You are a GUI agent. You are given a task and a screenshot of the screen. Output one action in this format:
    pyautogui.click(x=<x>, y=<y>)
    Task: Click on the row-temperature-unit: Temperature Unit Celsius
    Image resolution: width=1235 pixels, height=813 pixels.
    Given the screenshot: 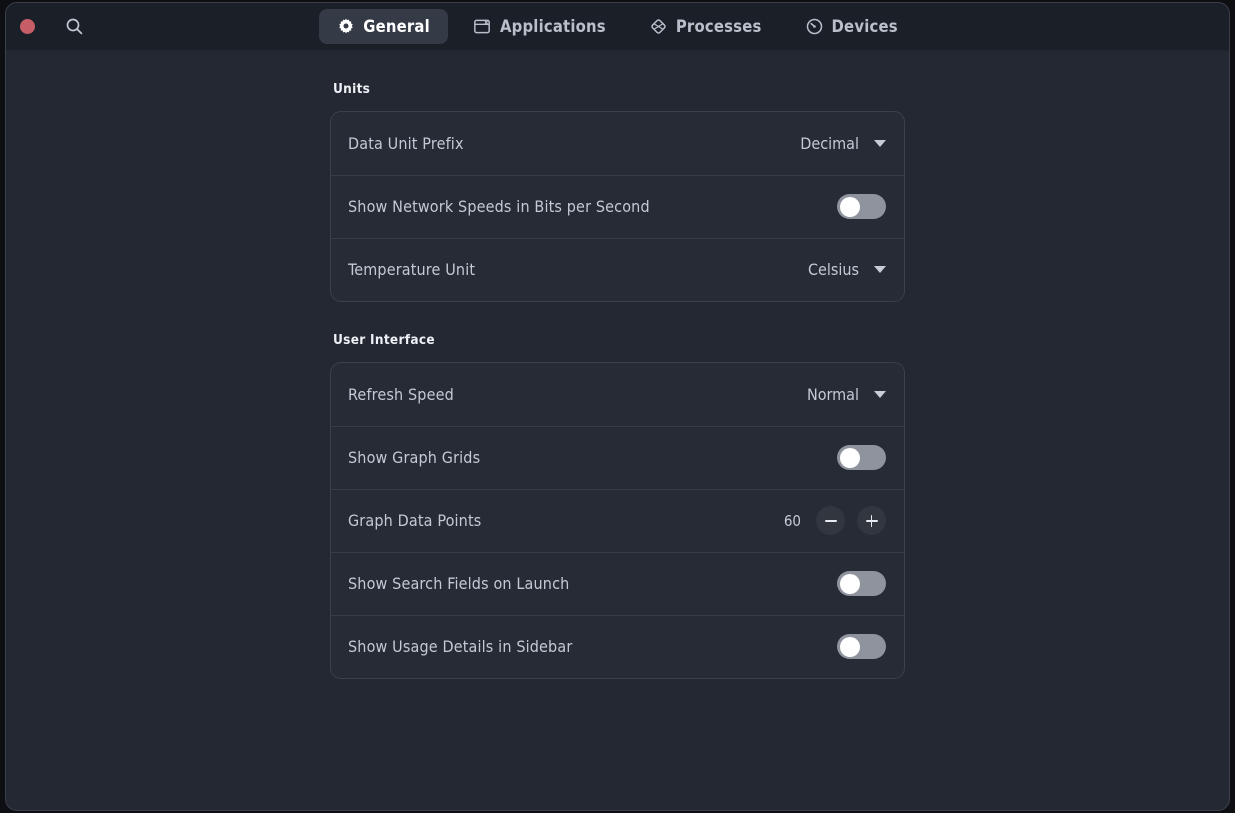 What is the action you would take?
    pyautogui.click(x=617, y=269)
    